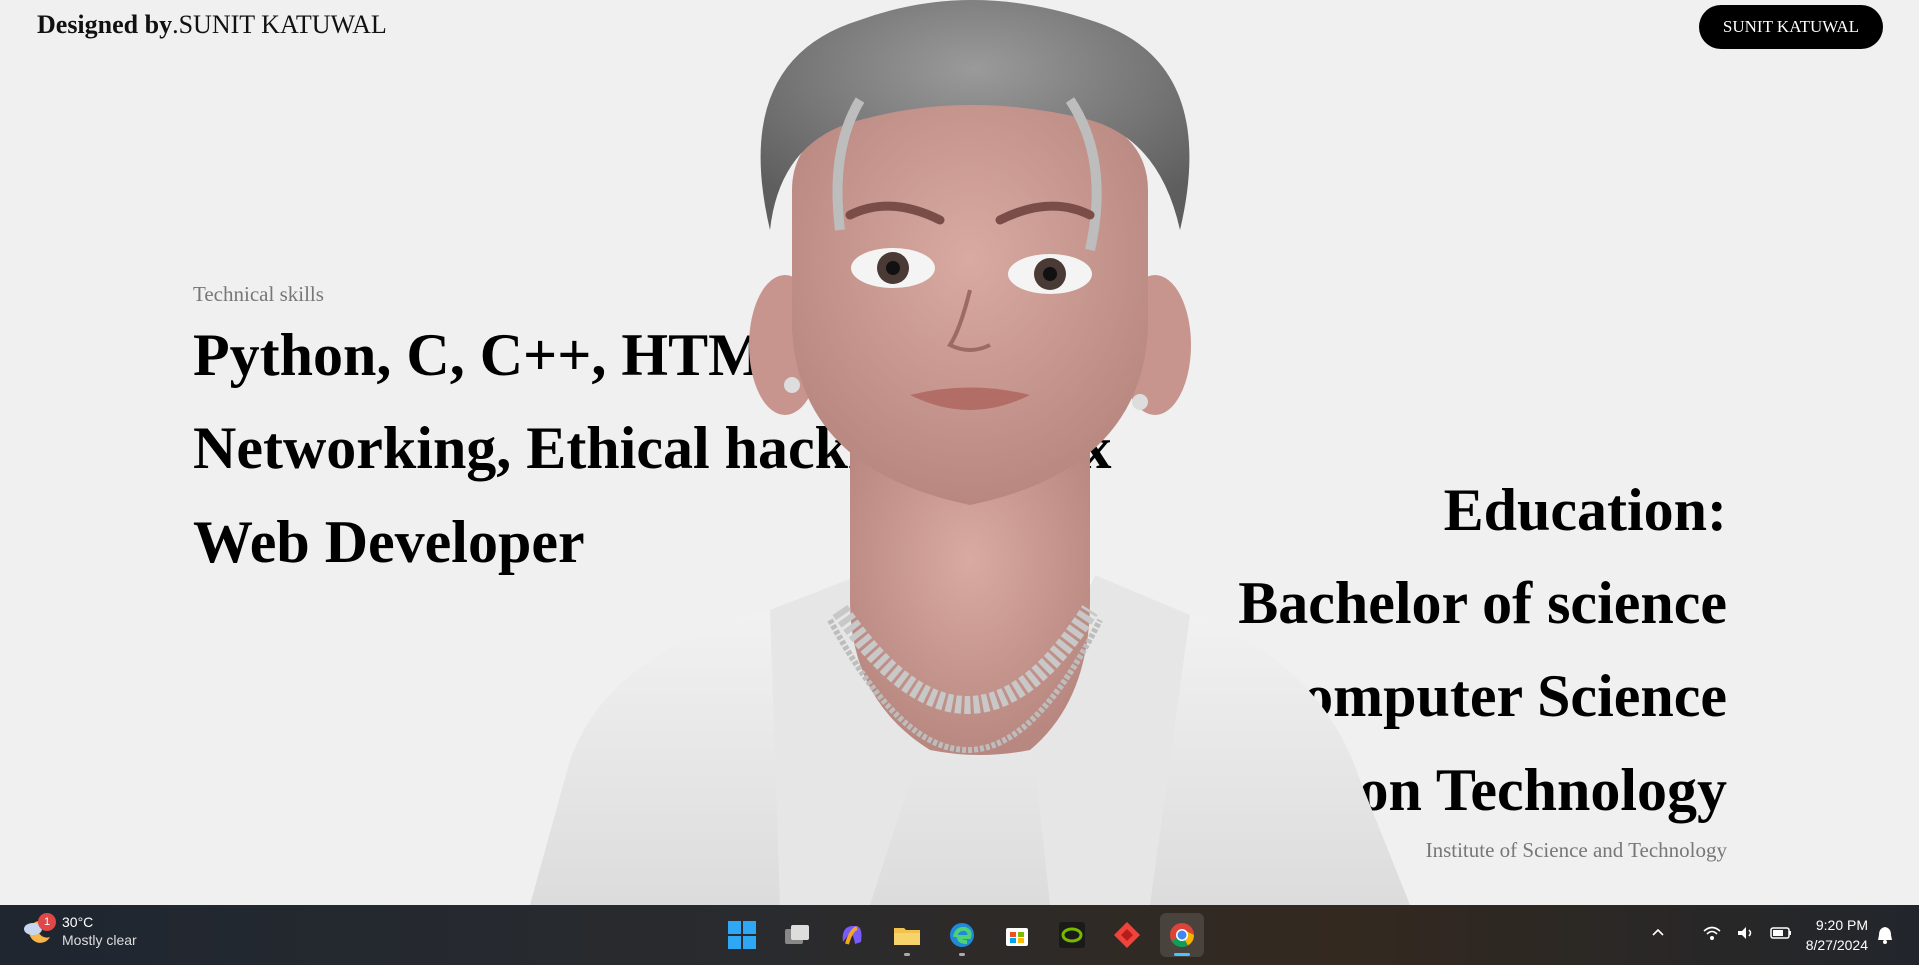 The image size is (1919, 965). What do you see at coordinates (1658, 935) in the screenshot?
I see `chevron-up-icon` at bounding box center [1658, 935].